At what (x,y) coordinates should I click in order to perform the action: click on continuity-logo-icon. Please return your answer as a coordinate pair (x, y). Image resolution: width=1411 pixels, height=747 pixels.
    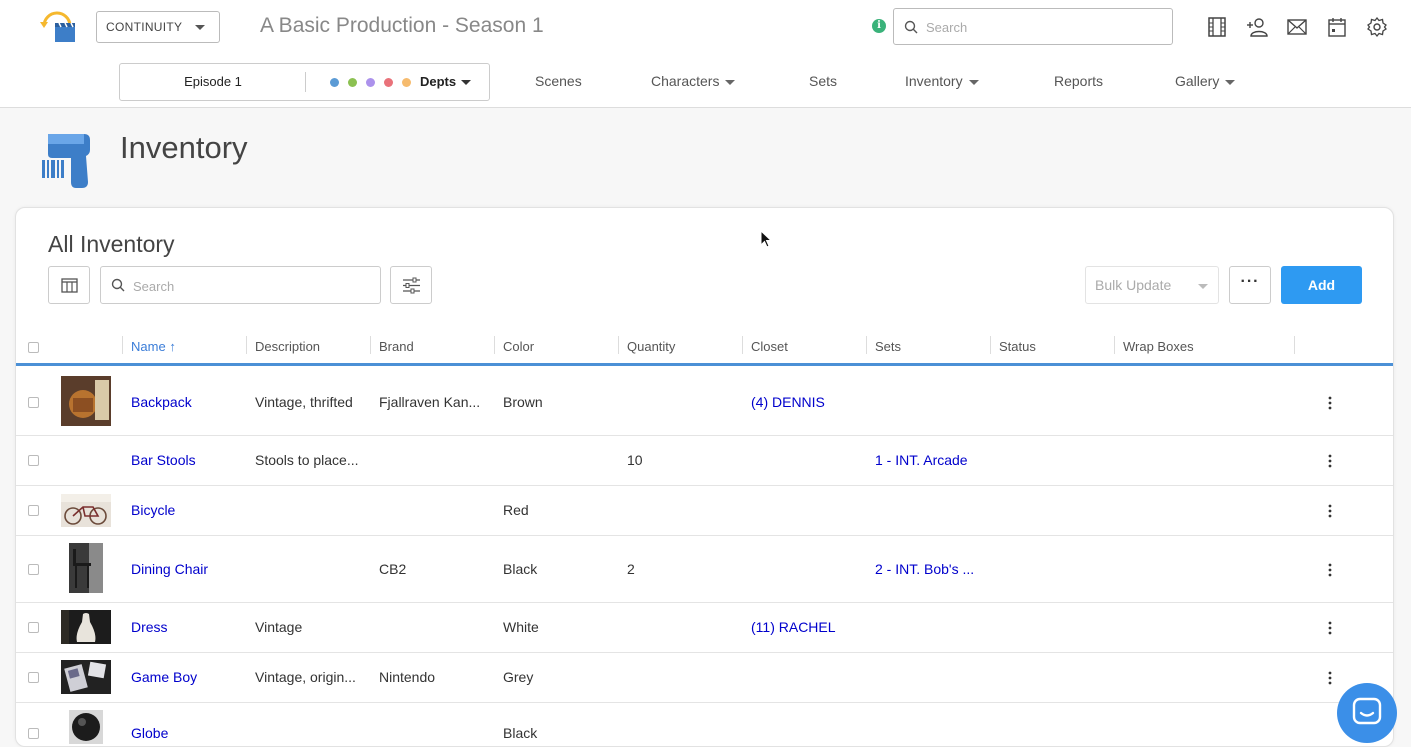
    Looking at the image, I should click on (58, 26).